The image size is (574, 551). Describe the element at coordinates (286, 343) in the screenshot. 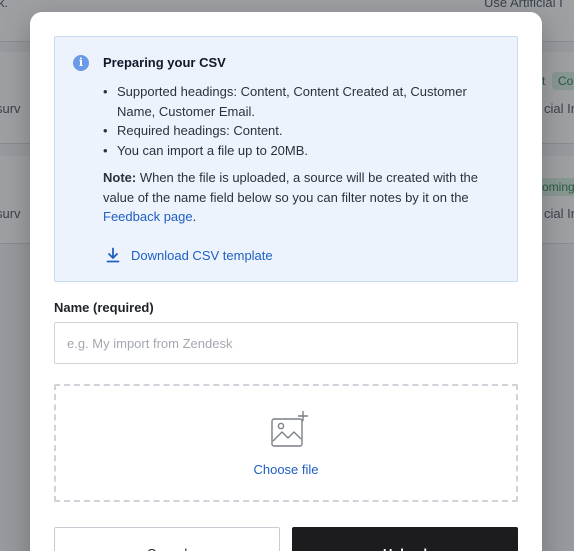

I see `name-input` at that location.